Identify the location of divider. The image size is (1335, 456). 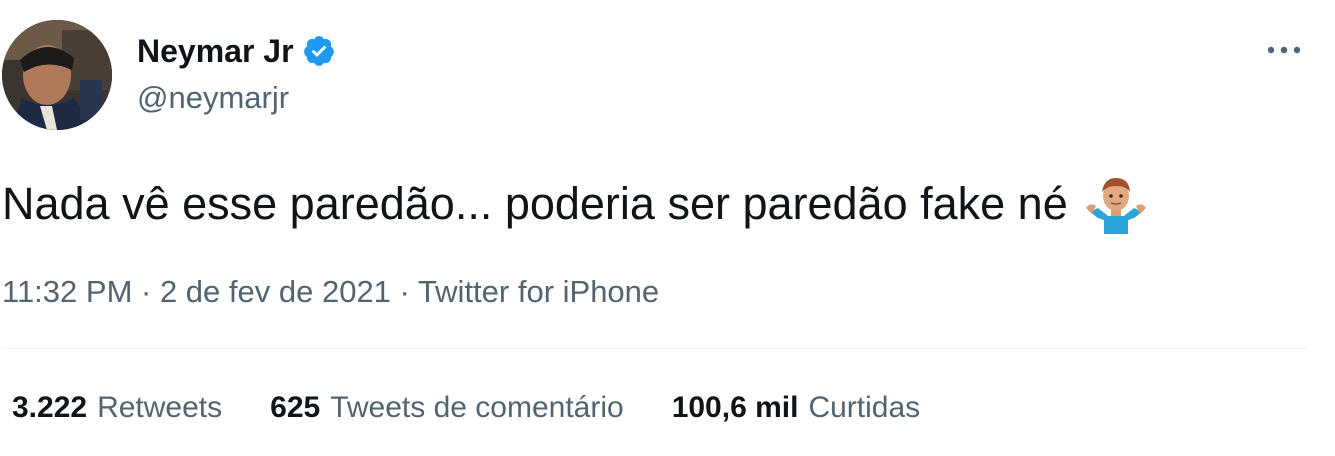
(655, 348).